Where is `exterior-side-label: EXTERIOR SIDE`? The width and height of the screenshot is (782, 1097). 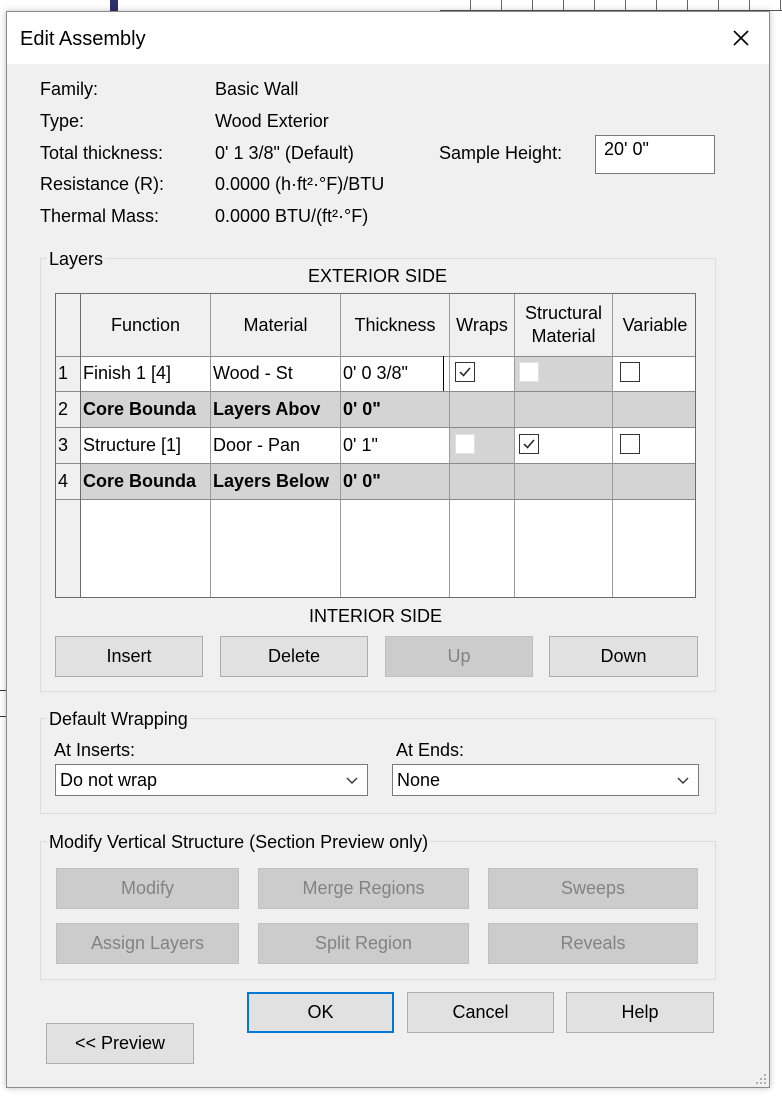
exterior-side-label: EXTERIOR SIDE is located at coordinates (378, 276).